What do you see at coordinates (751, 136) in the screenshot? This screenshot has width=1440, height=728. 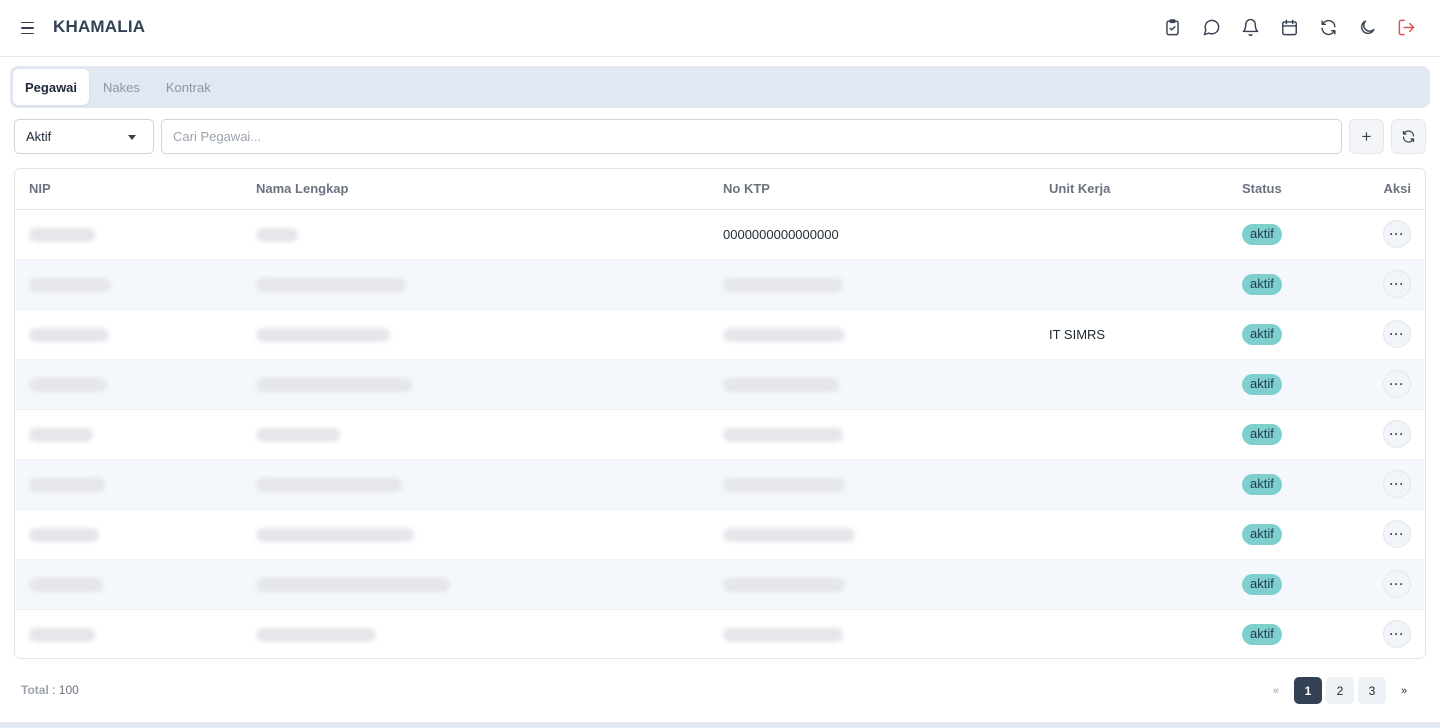 I see `search-input` at bounding box center [751, 136].